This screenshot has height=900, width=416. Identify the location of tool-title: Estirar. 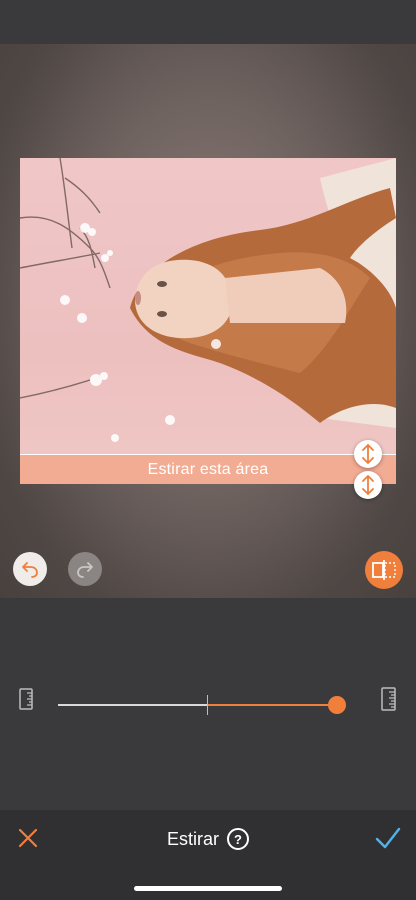
(192, 838).